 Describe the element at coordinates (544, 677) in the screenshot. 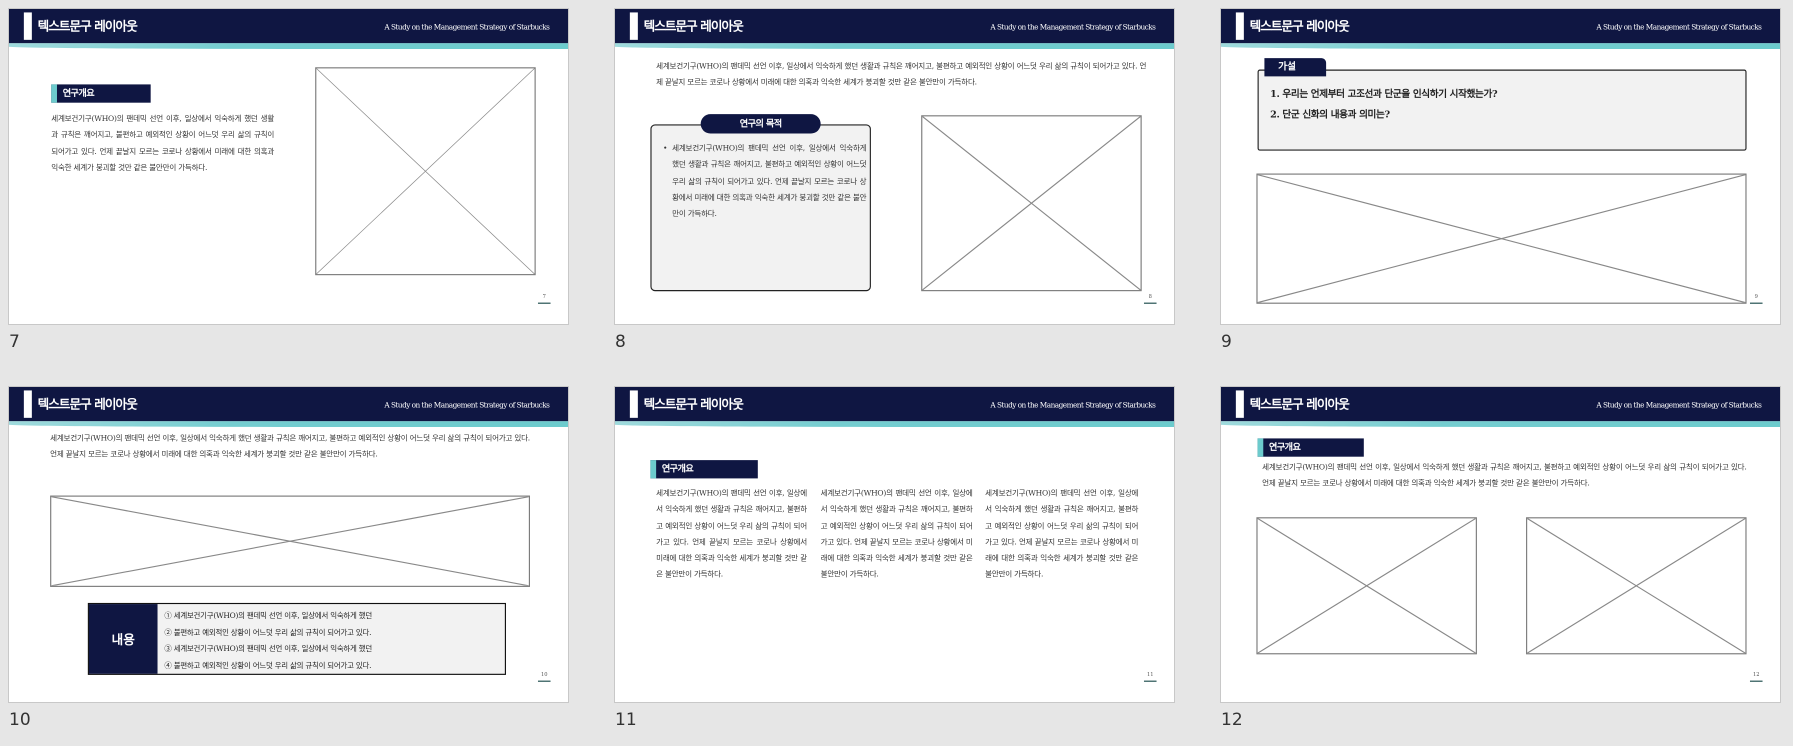

I see `page-number: 10` at that location.